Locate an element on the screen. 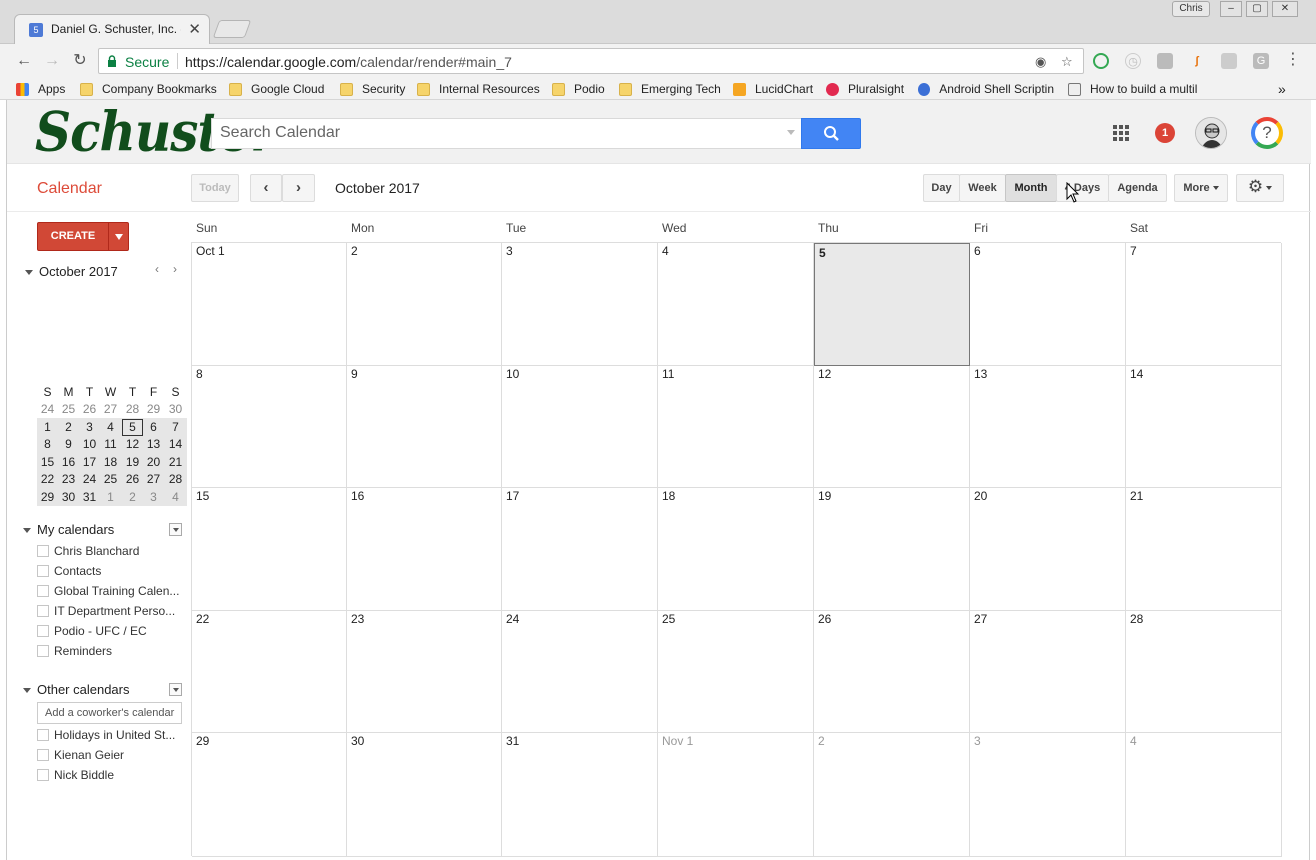  day-cell: Nov 1 is located at coordinates (736, 795).